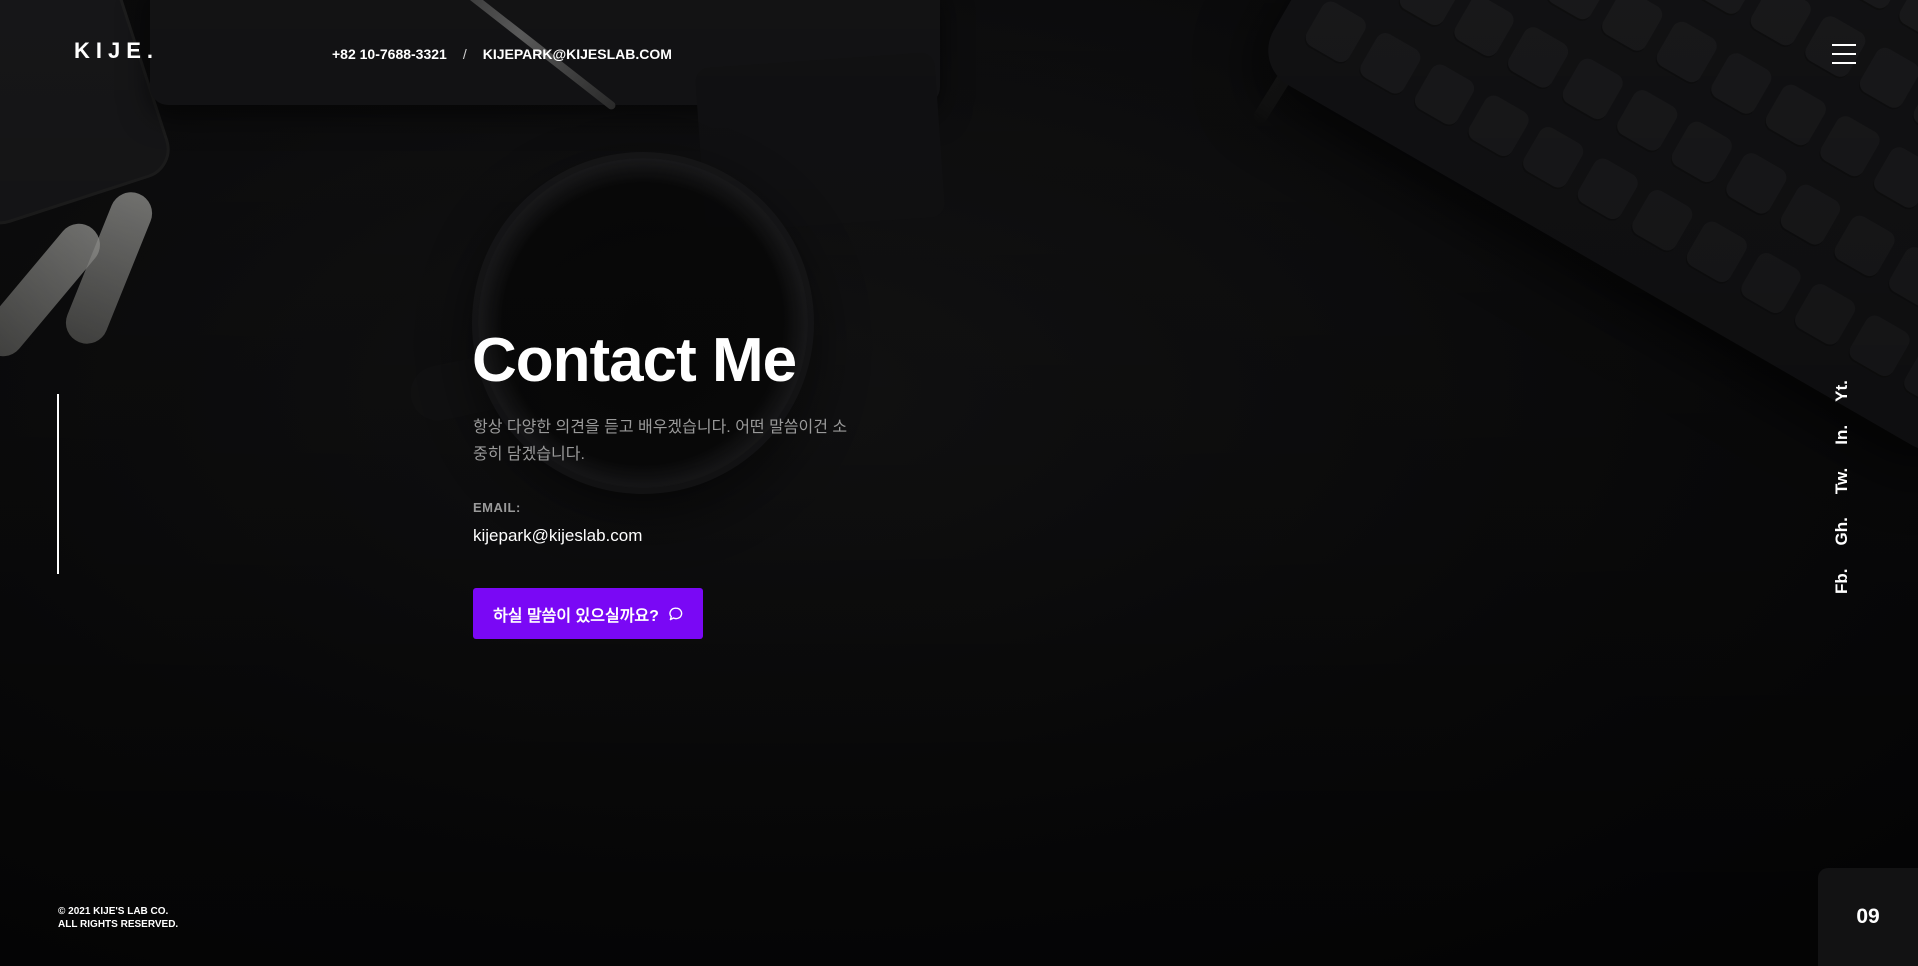 The width and height of the screenshot is (1918, 966). I want to click on twitter-link: Tw., so click(1841, 481).